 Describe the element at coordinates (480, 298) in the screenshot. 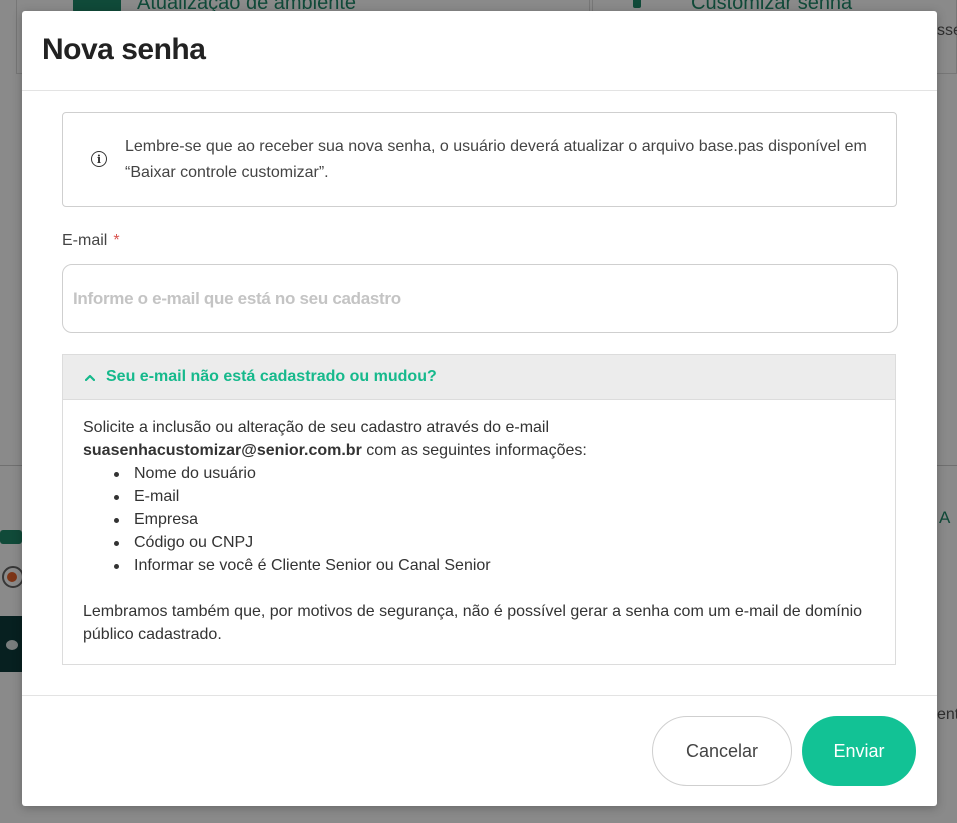

I see `email-input` at that location.